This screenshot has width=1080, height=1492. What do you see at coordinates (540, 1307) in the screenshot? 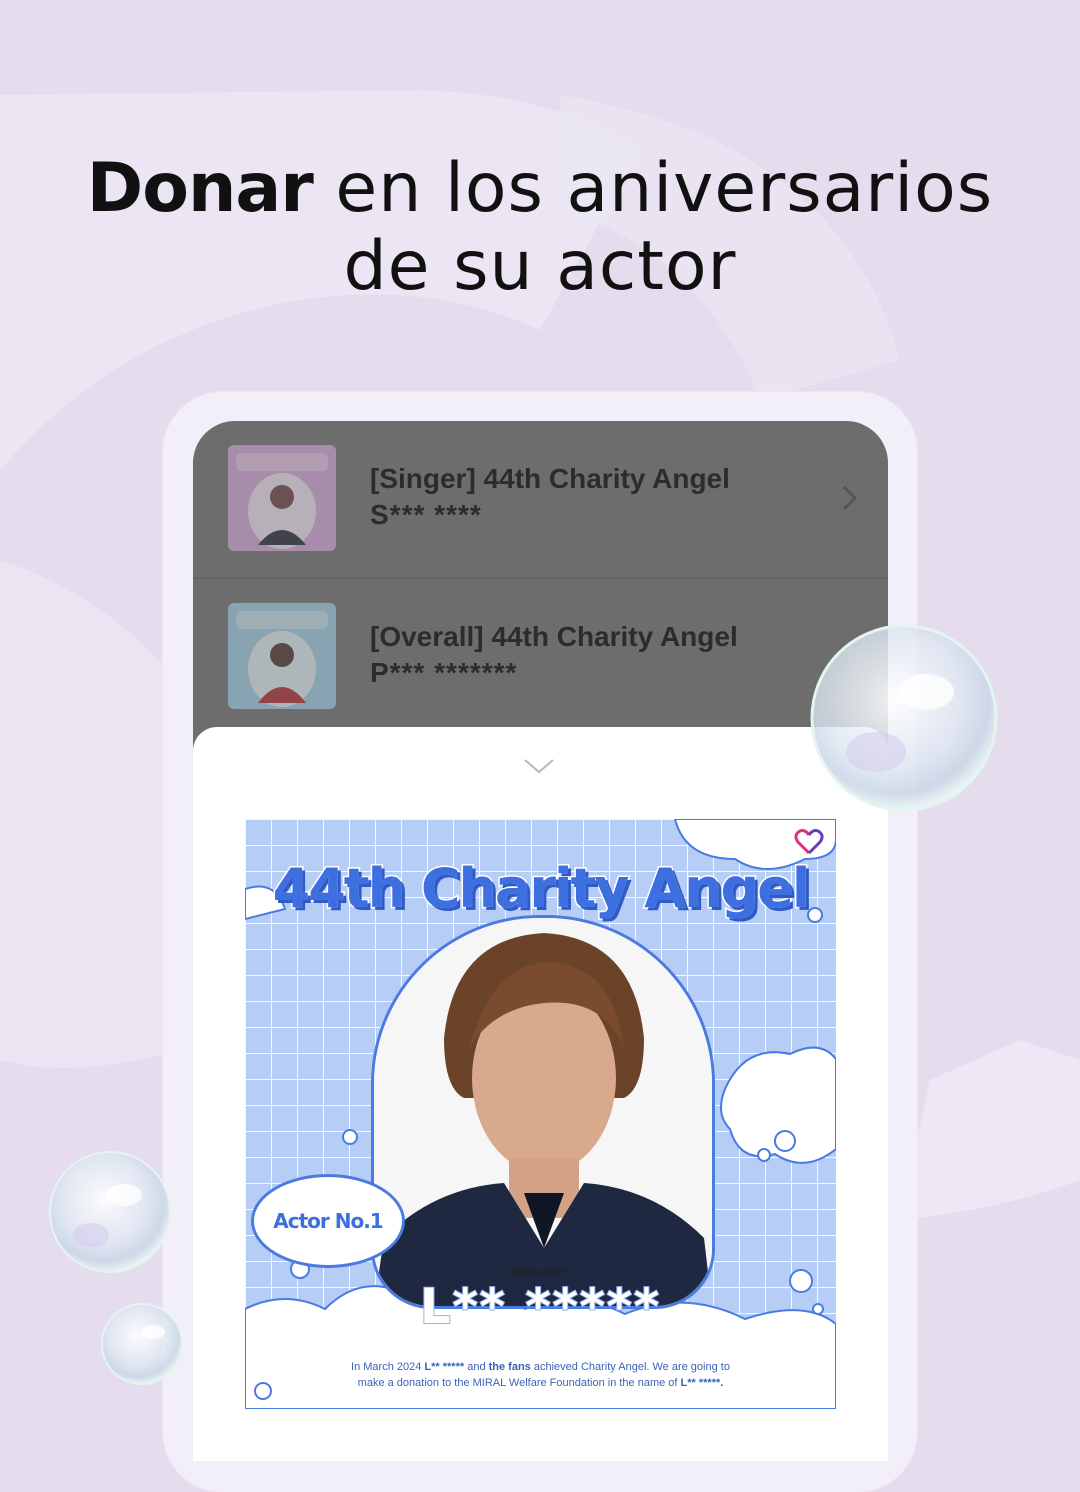
I see `actor-masked-name: L** *****` at bounding box center [540, 1307].